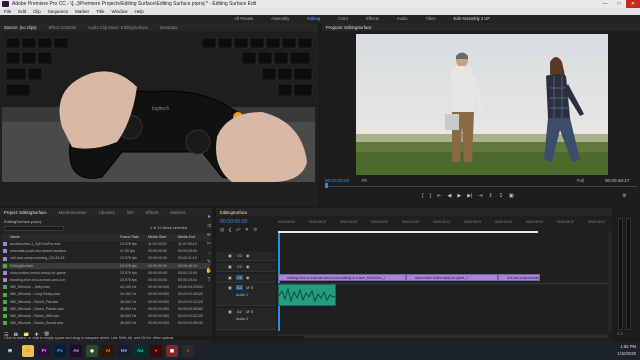  I want to click on program-timecode: 00:00:00:00, so click(337, 180).